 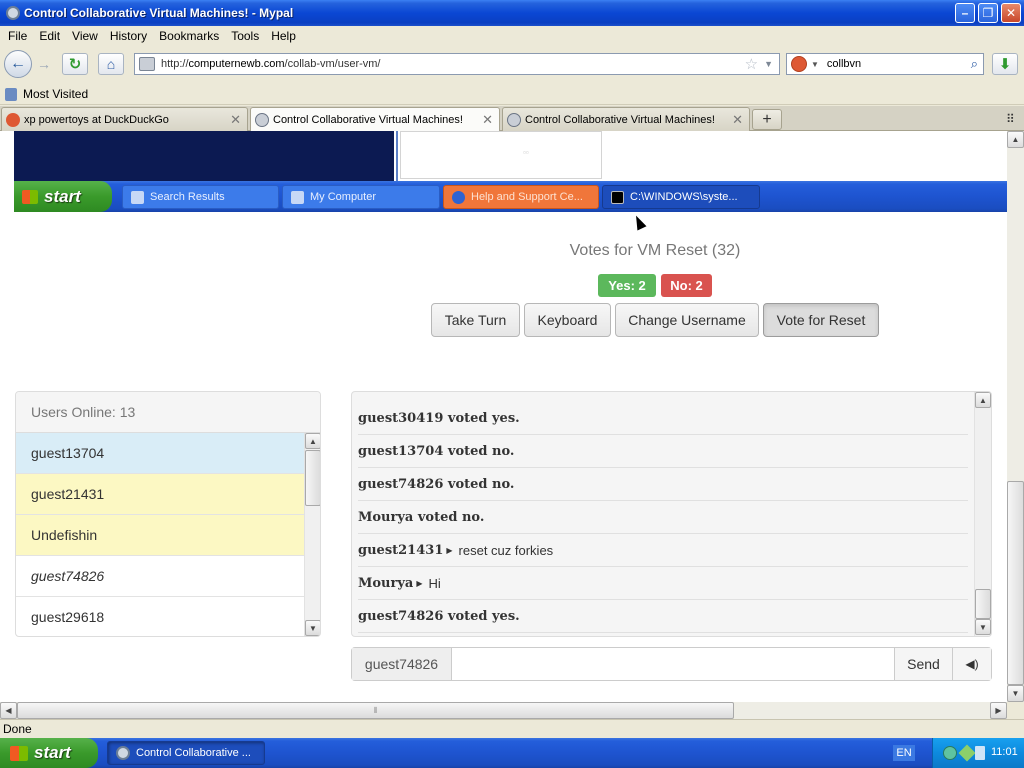 What do you see at coordinates (815, 64) in the screenshot?
I see `engine-dropdown-icon: ▼` at bounding box center [815, 64].